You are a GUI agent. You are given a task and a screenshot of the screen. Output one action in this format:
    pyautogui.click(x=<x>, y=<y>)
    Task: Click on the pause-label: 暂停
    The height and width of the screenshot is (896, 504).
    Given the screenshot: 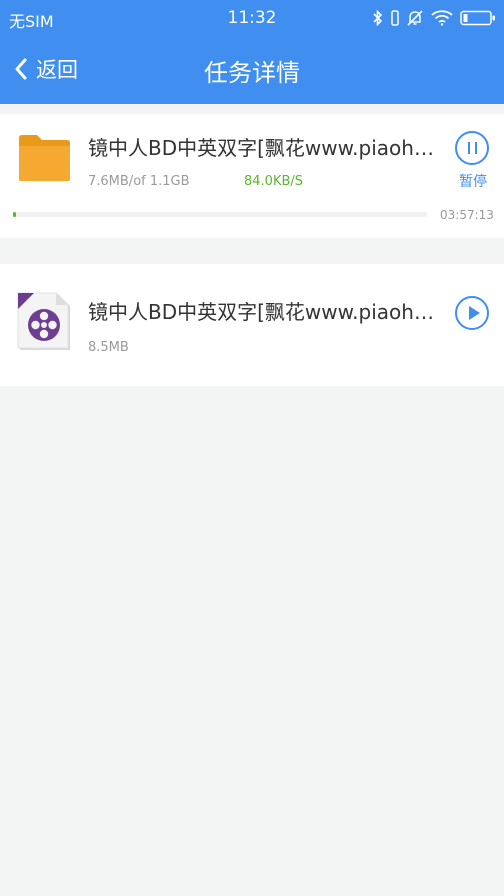 What is the action you would take?
    pyautogui.click(x=473, y=181)
    